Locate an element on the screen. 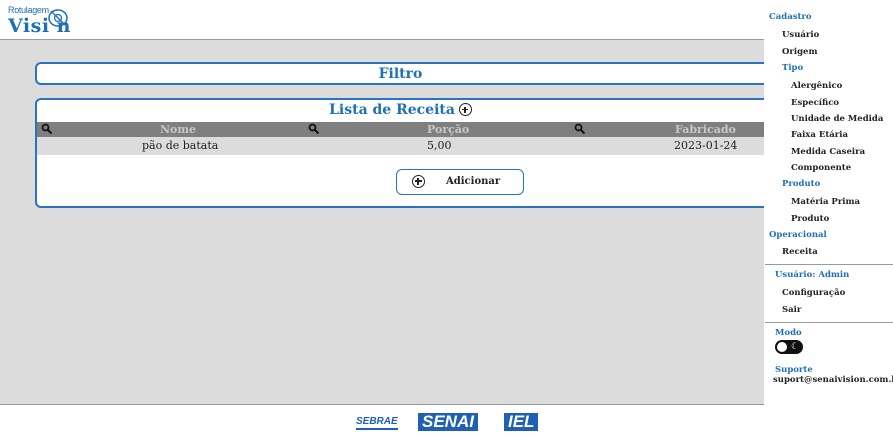 This screenshot has width=893, height=437. recipe-list-header: Lista de Receita is located at coordinates (400, 110).